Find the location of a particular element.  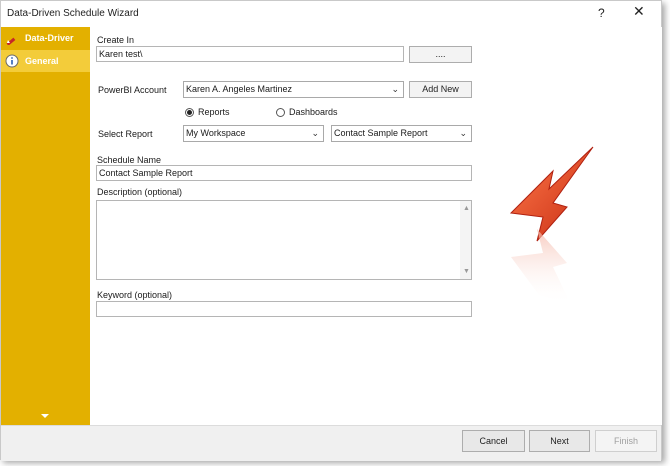

wizard-sidebar: Data-Driver General is located at coordinates (45, 226).